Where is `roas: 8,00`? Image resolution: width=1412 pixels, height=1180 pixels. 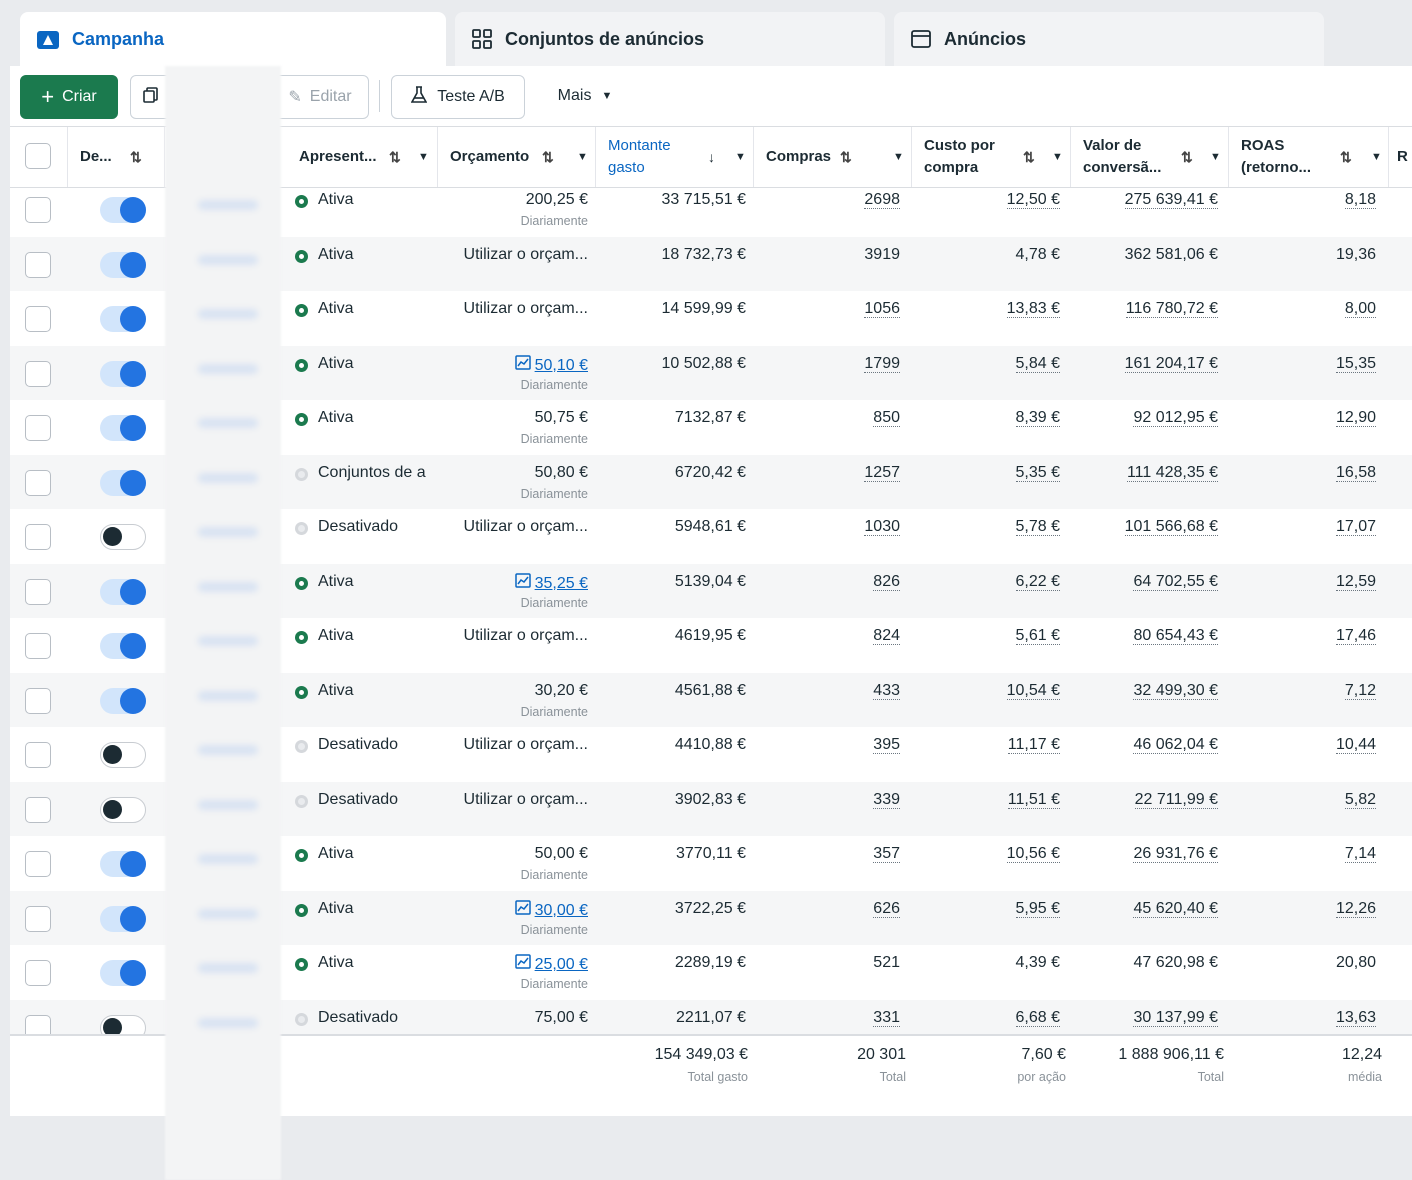
roas: 8,00 is located at coordinates (1360, 309).